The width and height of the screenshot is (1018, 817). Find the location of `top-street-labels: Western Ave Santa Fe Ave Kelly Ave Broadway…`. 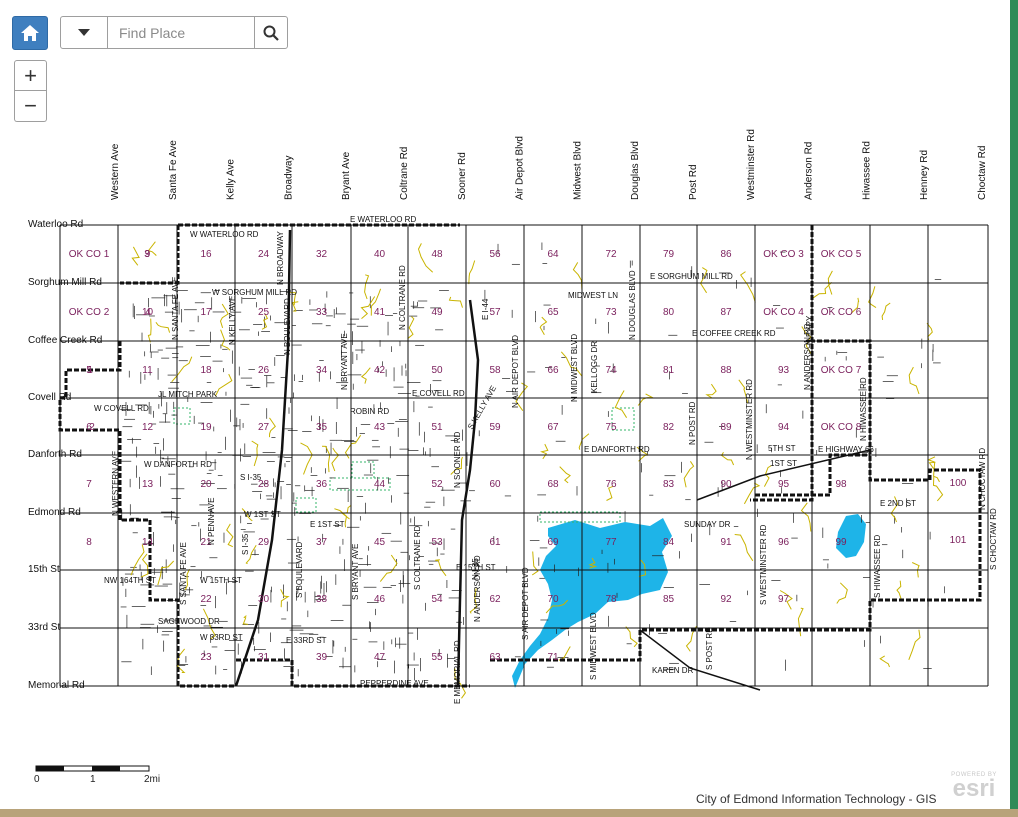

top-street-labels: Western Ave Santa Fe Ave Kelly Ave Broadway… is located at coordinates (549, 164).